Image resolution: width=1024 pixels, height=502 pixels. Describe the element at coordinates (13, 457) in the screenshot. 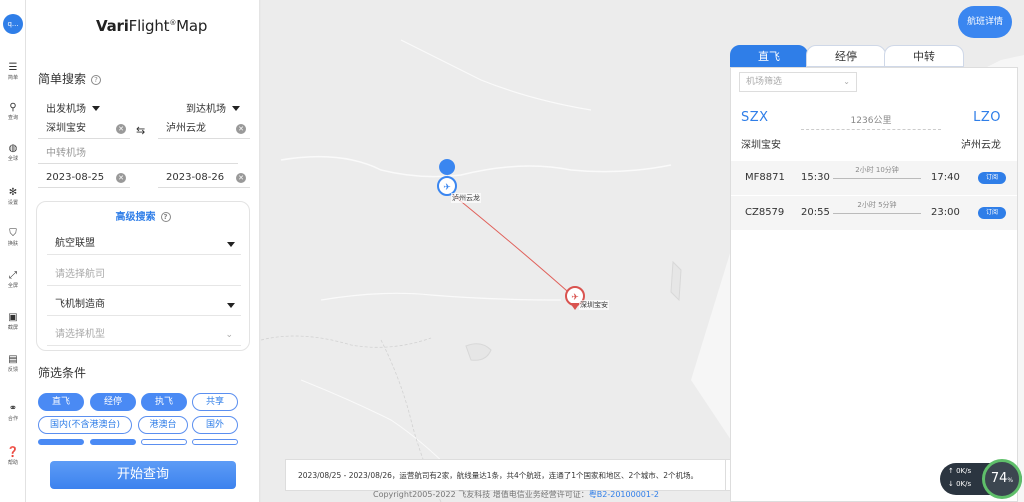

I see `rail-item-help: ❓ 帮助` at that location.